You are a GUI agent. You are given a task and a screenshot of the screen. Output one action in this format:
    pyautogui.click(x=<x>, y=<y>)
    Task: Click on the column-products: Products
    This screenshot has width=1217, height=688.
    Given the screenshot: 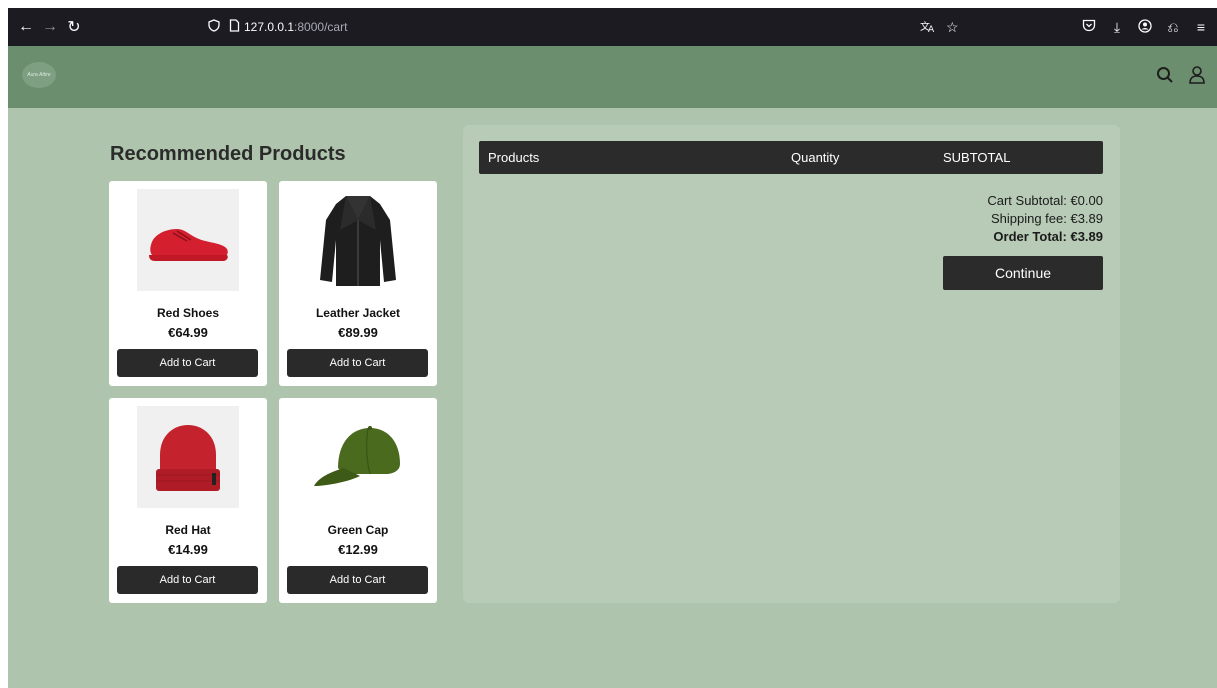 What is the action you would take?
    pyautogui.click(x=514, y=157)
    